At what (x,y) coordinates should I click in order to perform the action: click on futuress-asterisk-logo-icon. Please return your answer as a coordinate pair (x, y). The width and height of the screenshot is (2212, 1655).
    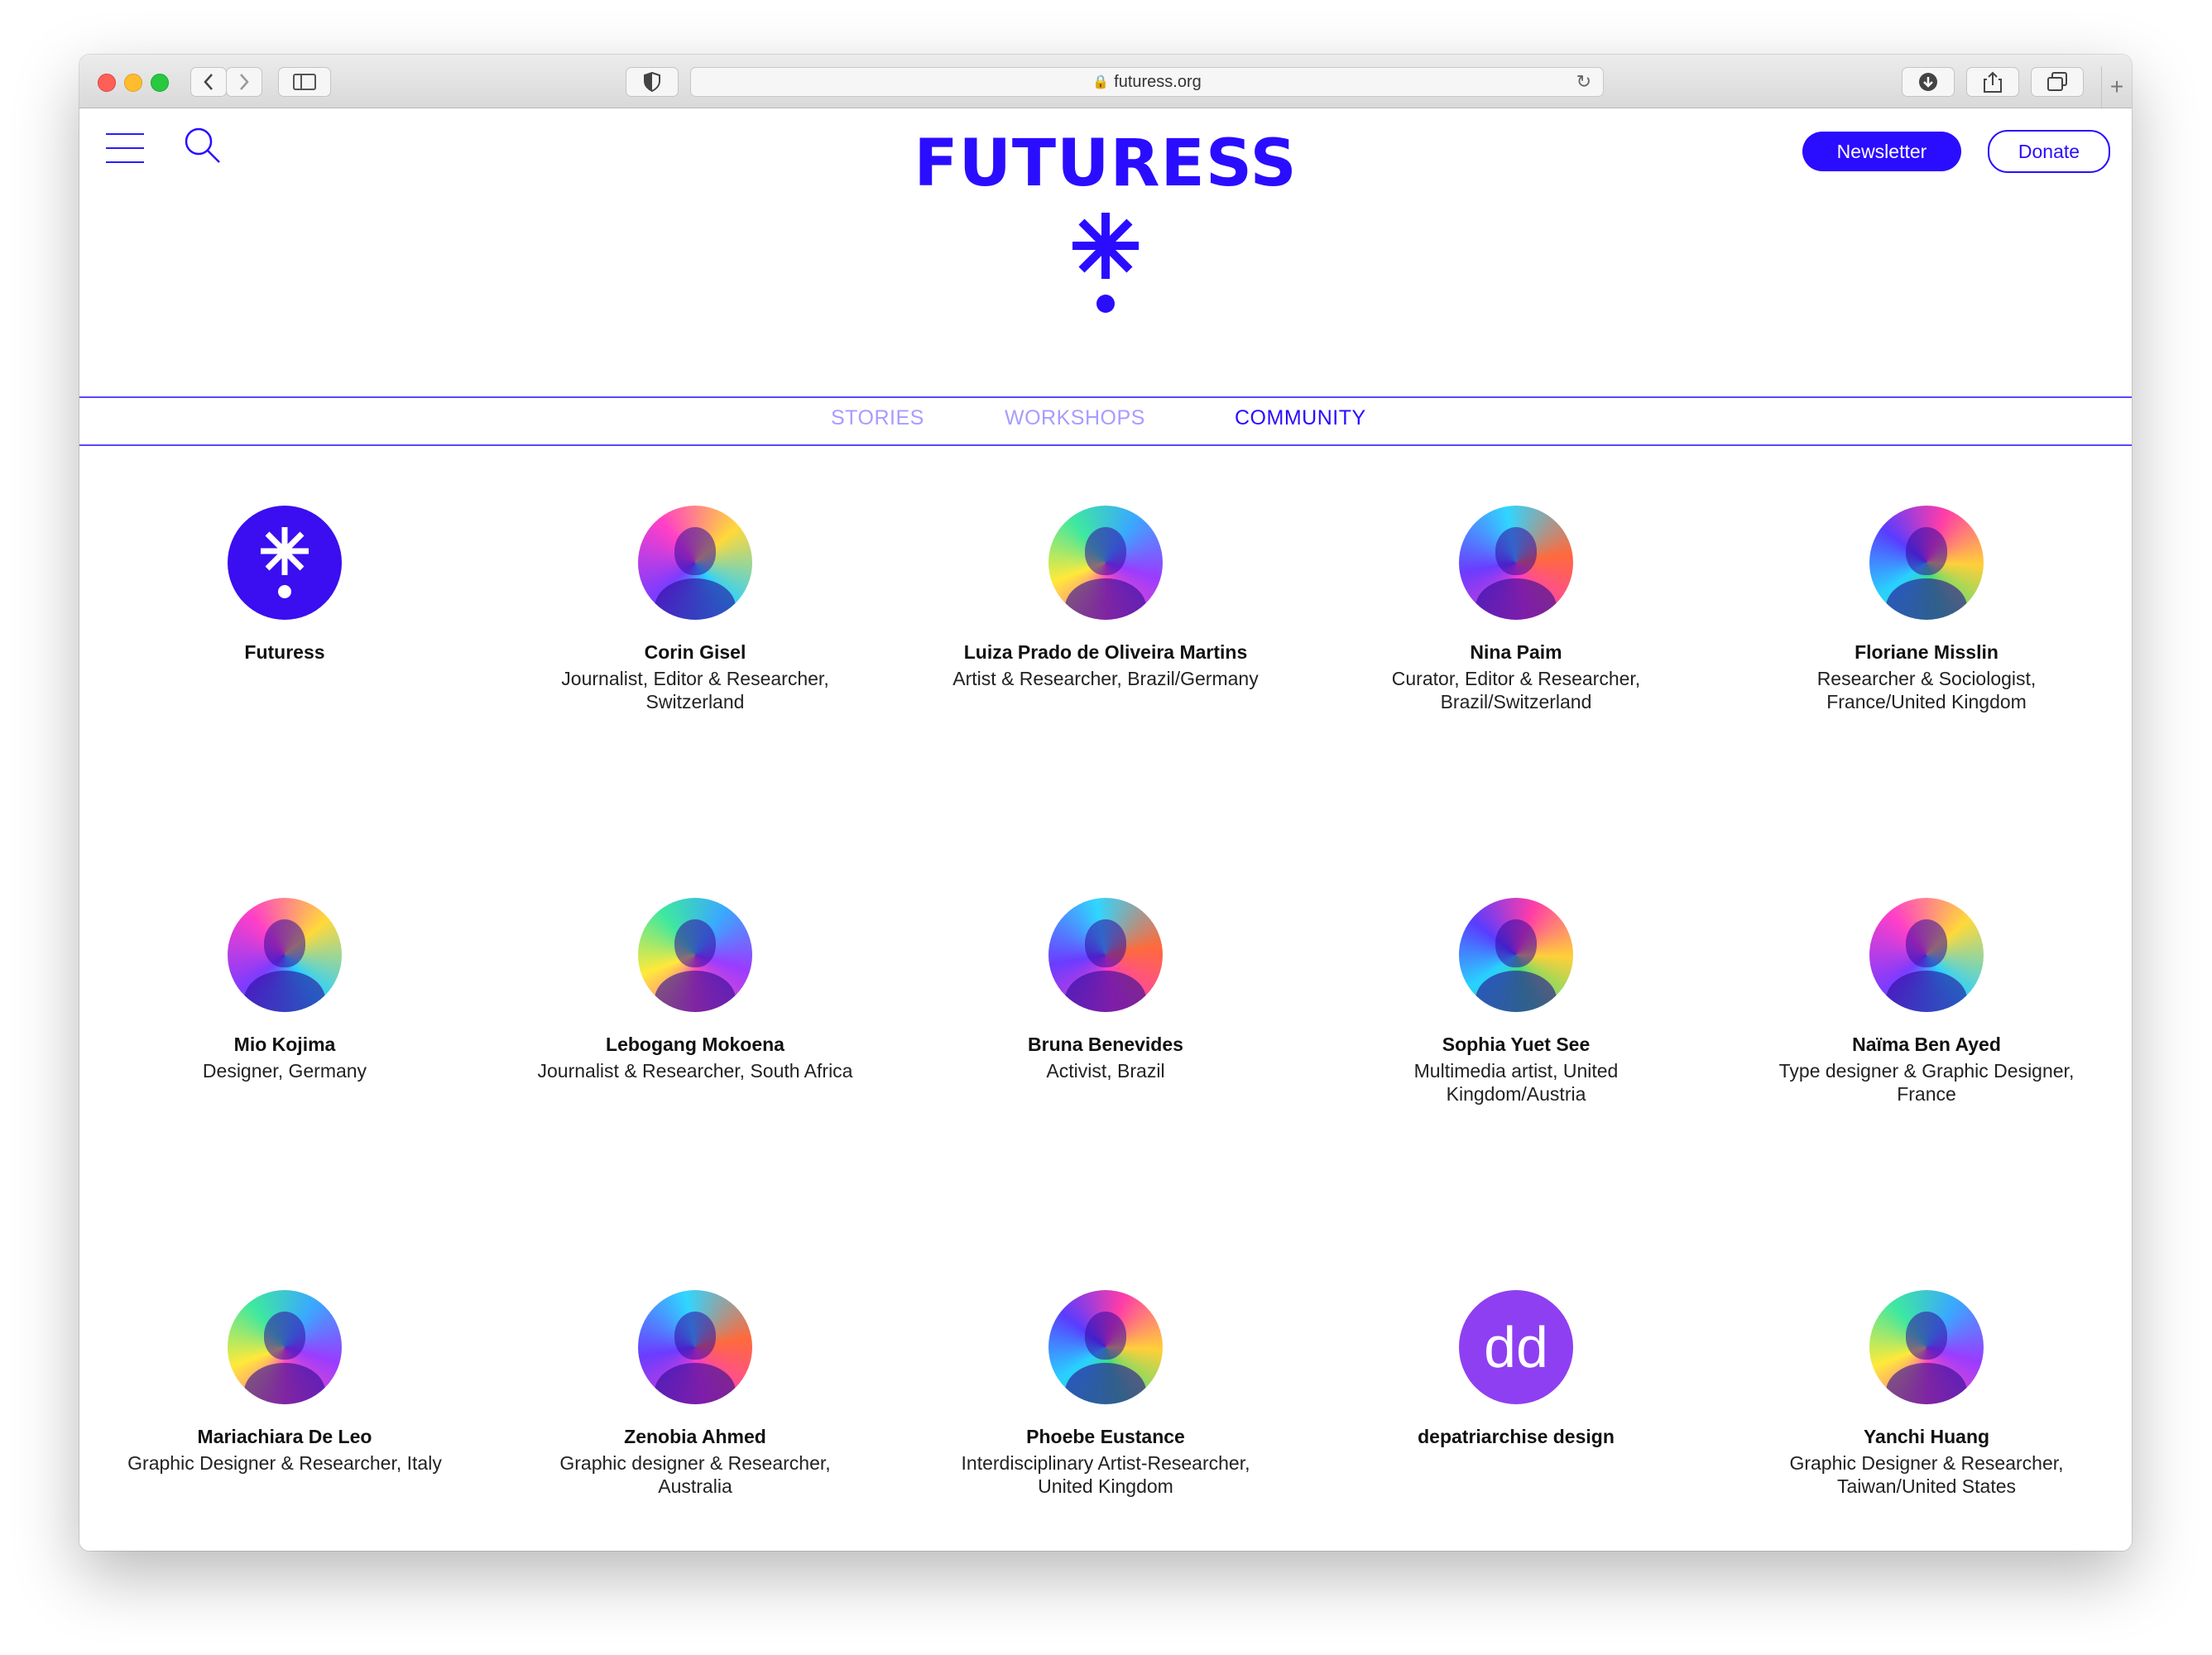
    Looking at the image, I should click on (1106, 265).